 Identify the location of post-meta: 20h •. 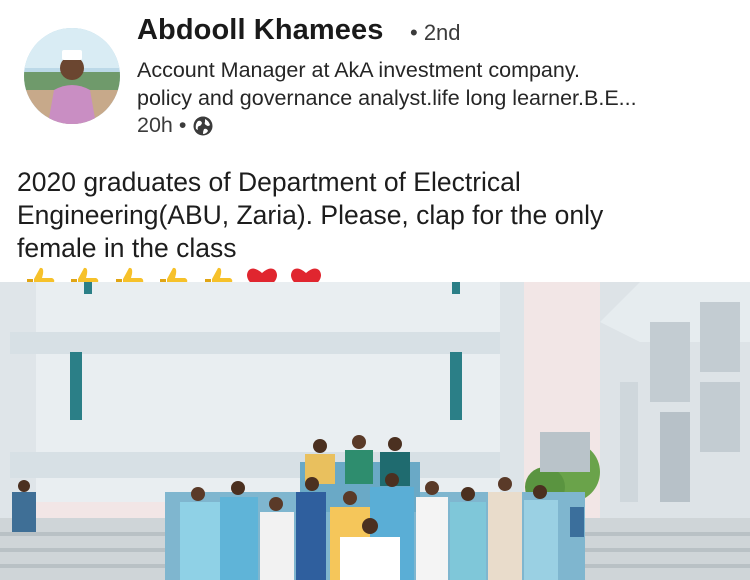
(175, 125).